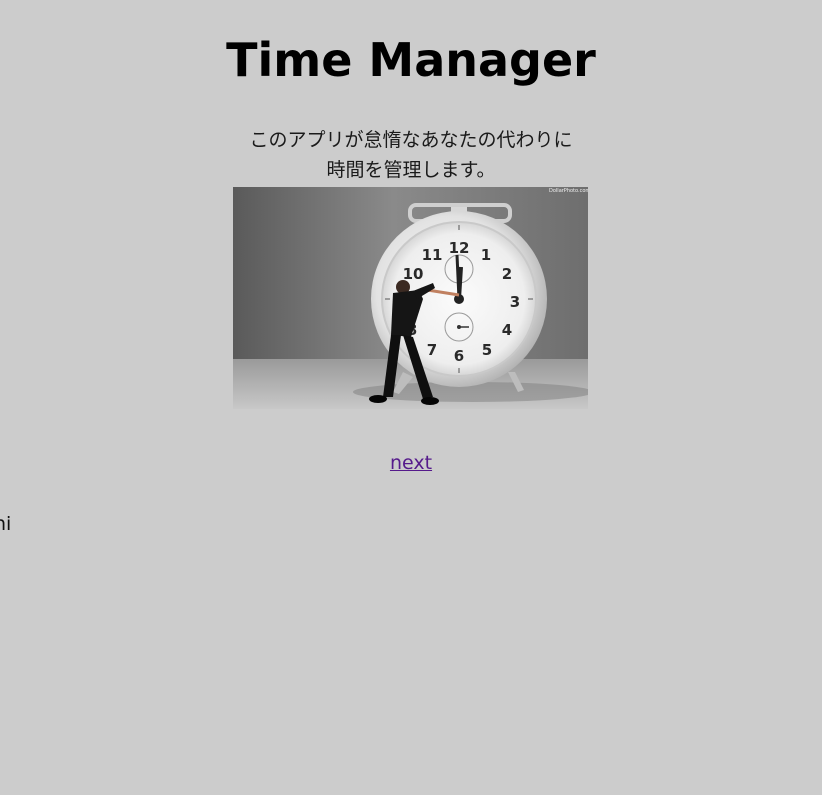 The width and height of the screenshot is (822, 795). I want to click on clock-numeral-2: 2, so click(507, 274).